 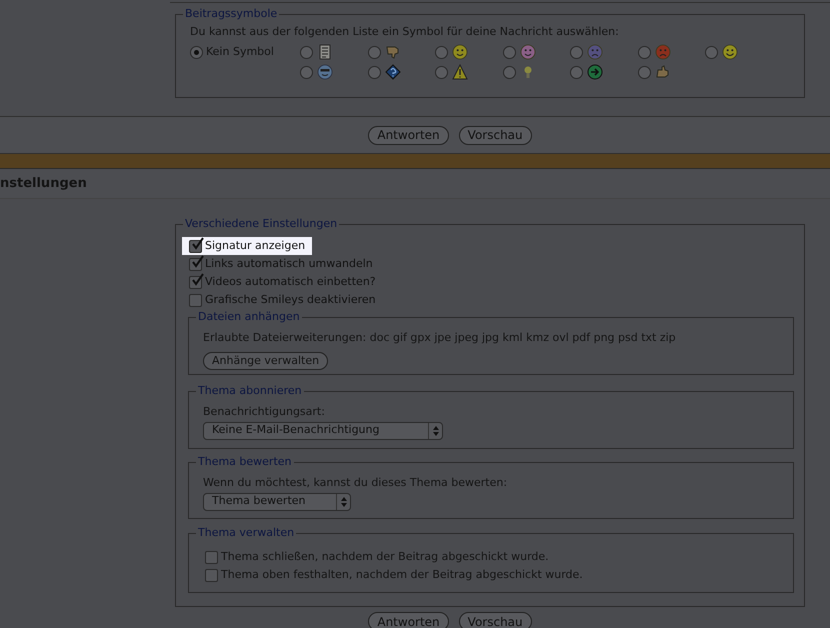 What do you see at coordinates (392, 52) in the screenshot?
I see `thumbs-down-icon` at bounding box center [392, 52].